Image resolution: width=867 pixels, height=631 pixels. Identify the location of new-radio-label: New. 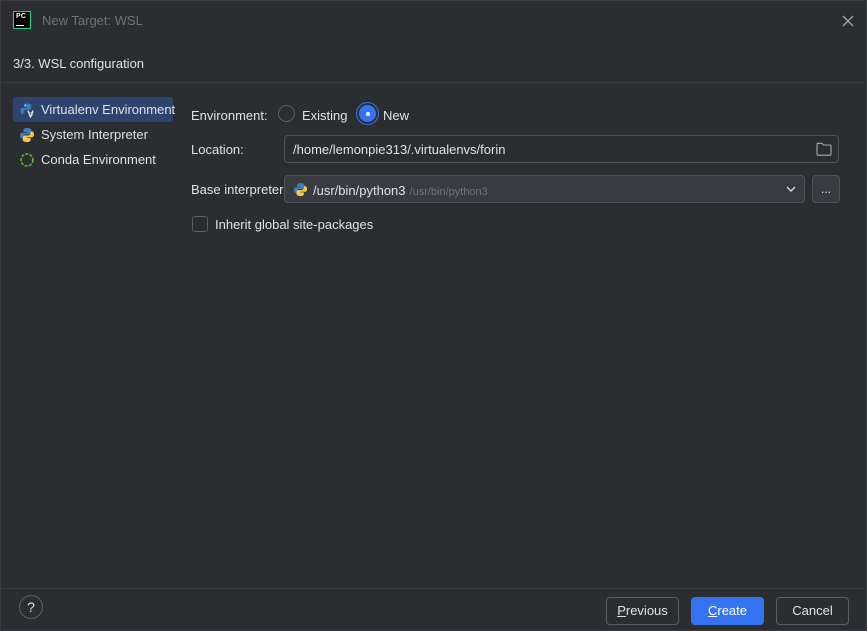
(396, 115).